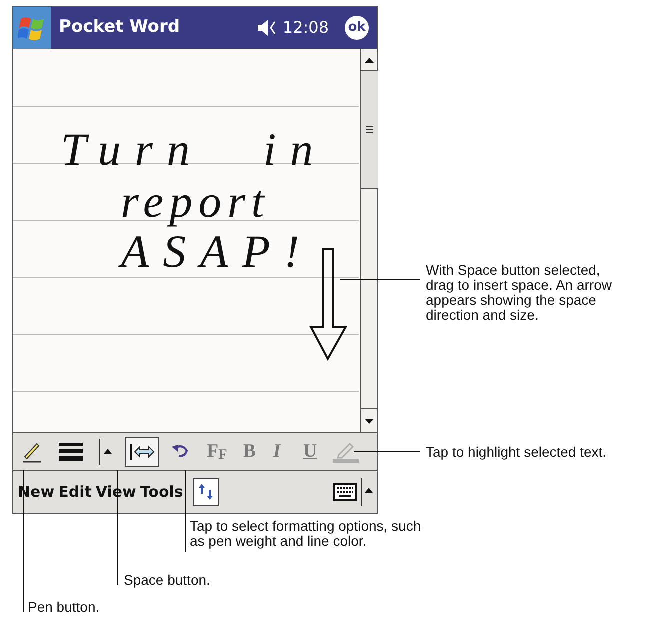  Describe the element at coordinates (32, 28) in the screenshot. I see `start-flag-icon` at that location.